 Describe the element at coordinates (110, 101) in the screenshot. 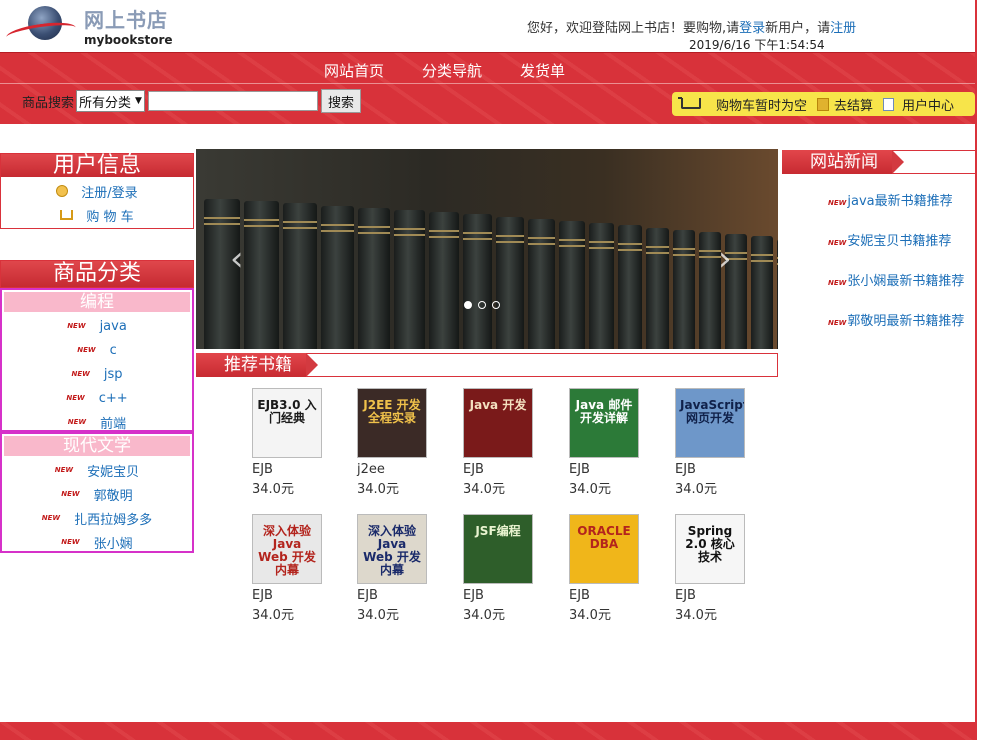

I see `category-select: 所有分类 ▼` at that location.